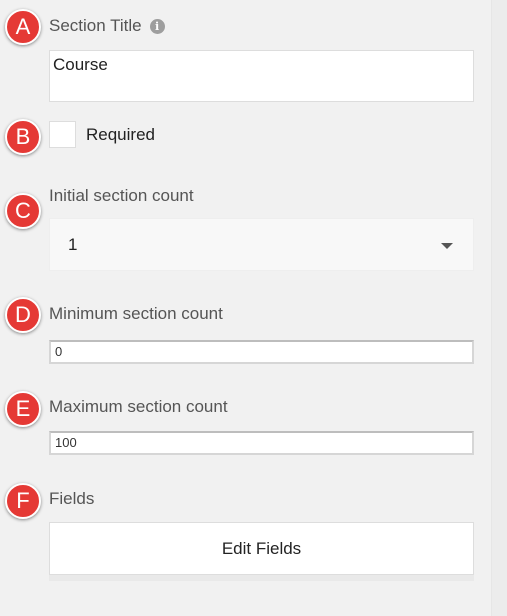 The height and width of the screenshot is (616, 507). I want to click on annotation-marker-d: D, so click(23, 315).